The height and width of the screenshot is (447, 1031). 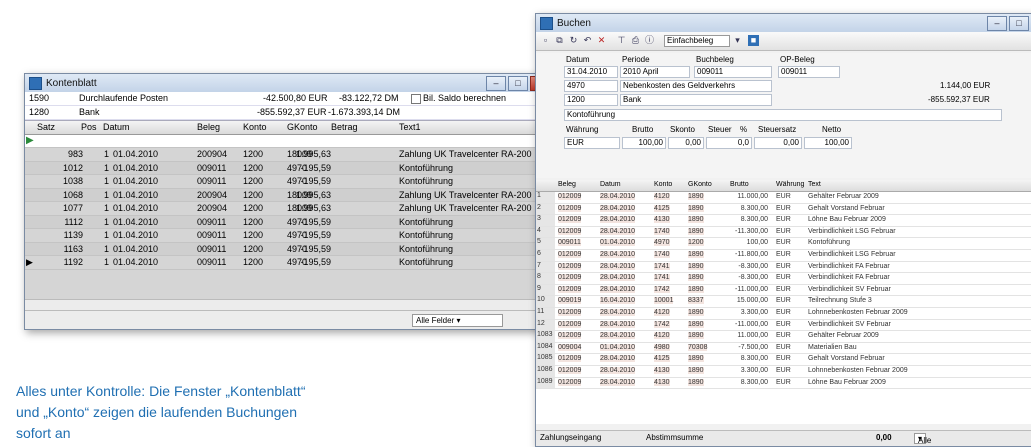 What do you see at coordinates (559, 40) in the screenshot?
I see `copy-icon: ⧉` at bounding box center [559, 40].